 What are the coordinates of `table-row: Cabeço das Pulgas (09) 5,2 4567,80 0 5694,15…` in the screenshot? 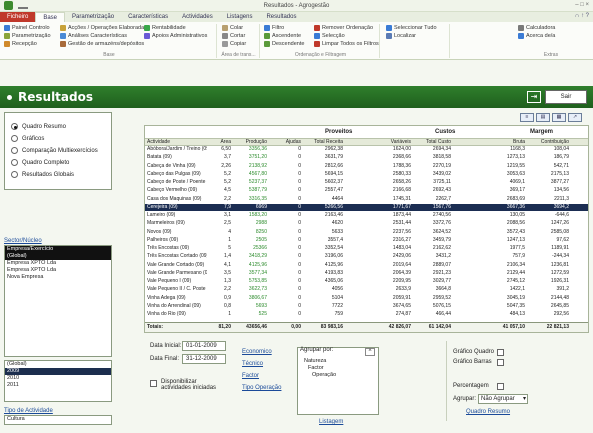 It's located at (366, 174).